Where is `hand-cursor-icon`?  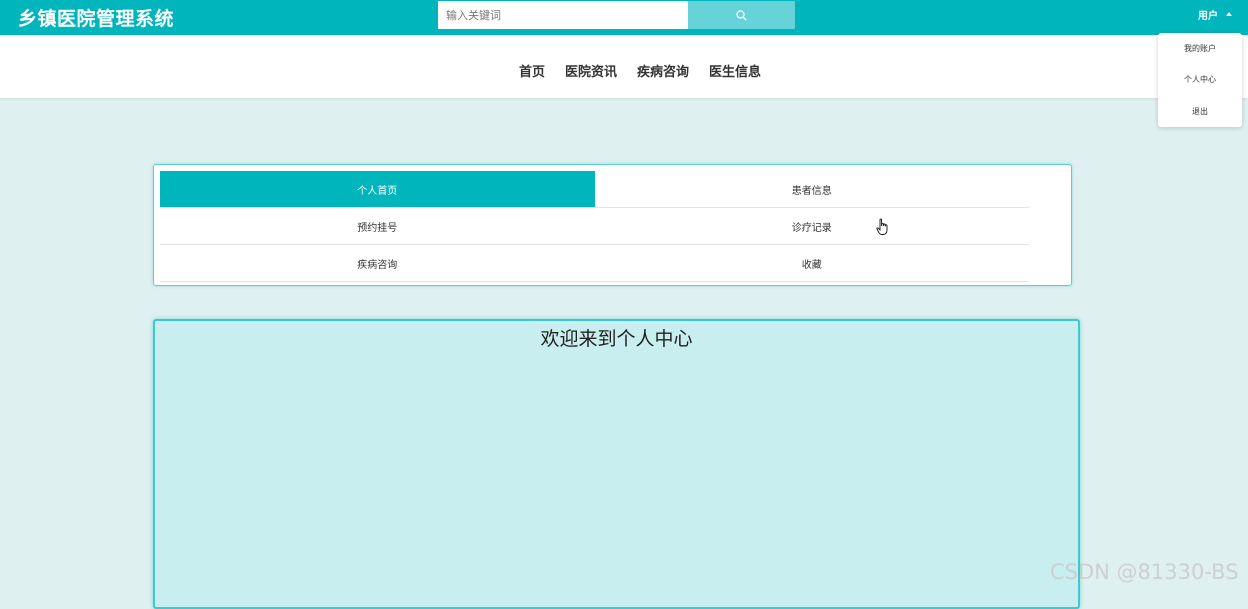
hand-cursor-icon is located at coordinates (882, 226).